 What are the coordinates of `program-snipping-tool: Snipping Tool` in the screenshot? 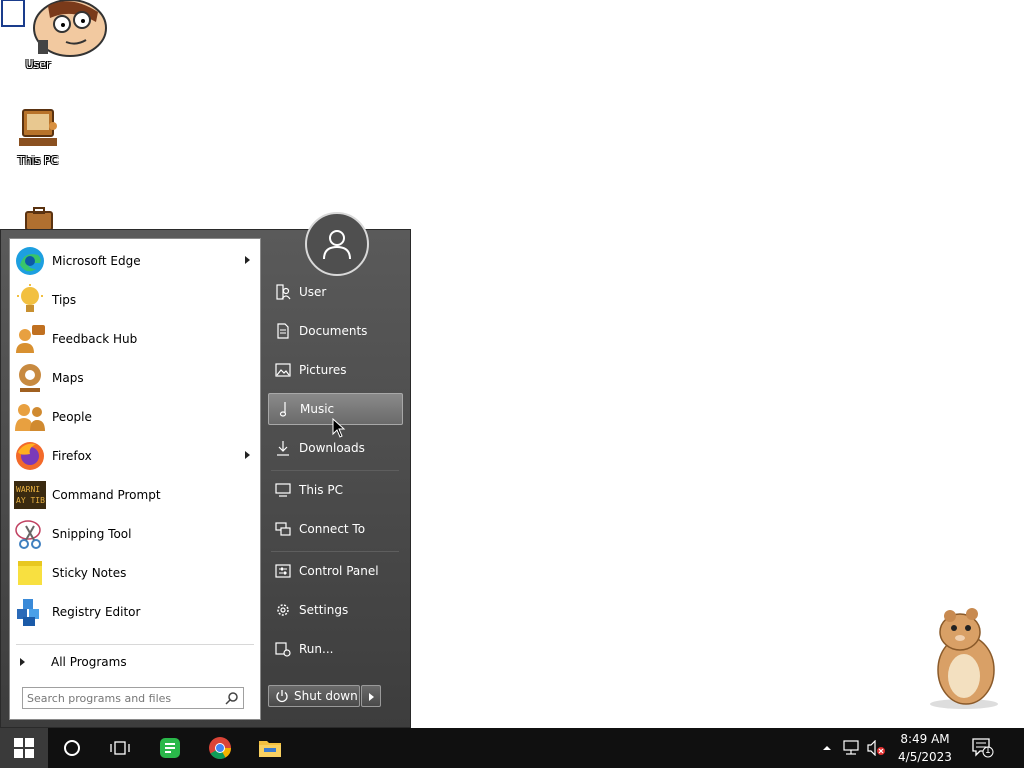 It's located at (135, 534).